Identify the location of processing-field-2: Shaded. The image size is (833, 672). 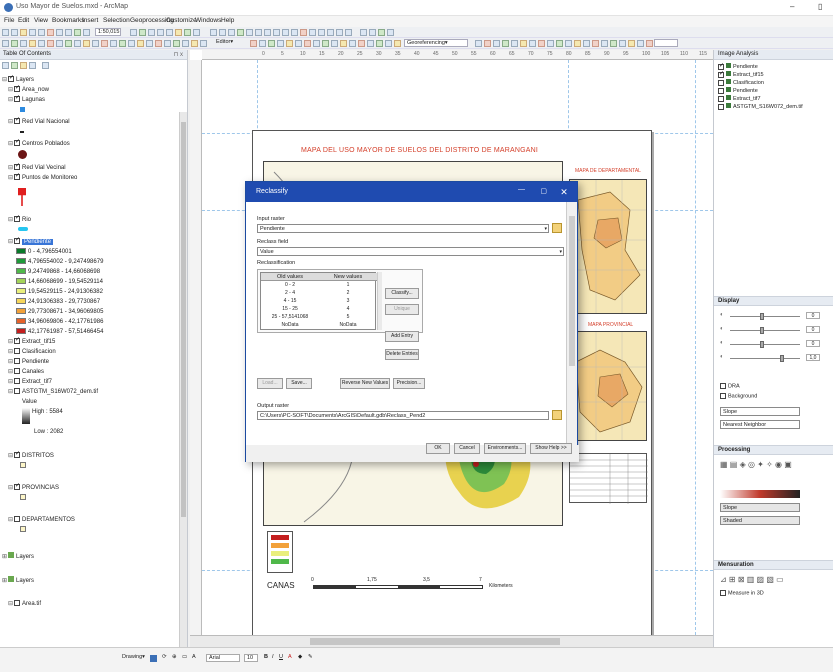
(760, 520).